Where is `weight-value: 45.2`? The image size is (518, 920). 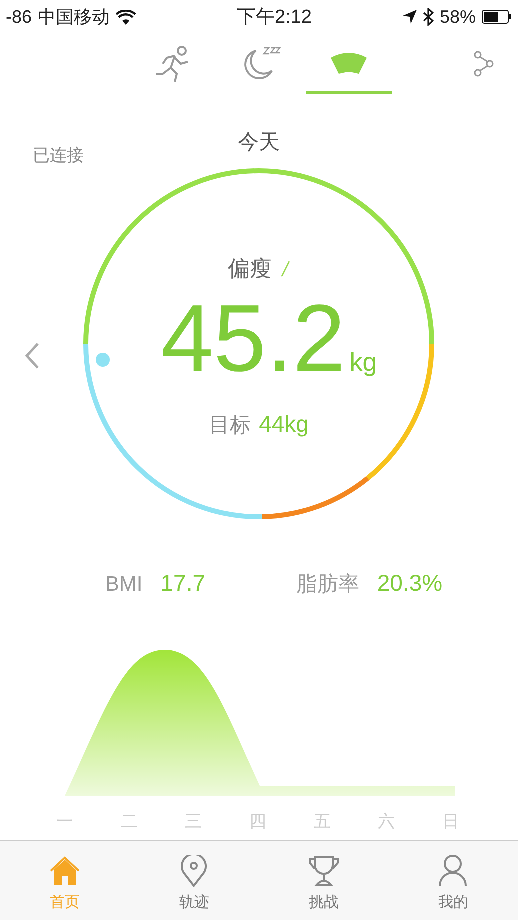
weight-value: 45.2 is located at coordinates (253, 339).